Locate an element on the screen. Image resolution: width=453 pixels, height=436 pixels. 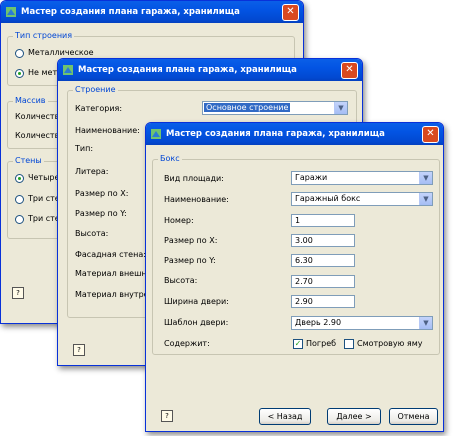
door-template-label: Шаблон двери: is located at coordinates (196, 322).